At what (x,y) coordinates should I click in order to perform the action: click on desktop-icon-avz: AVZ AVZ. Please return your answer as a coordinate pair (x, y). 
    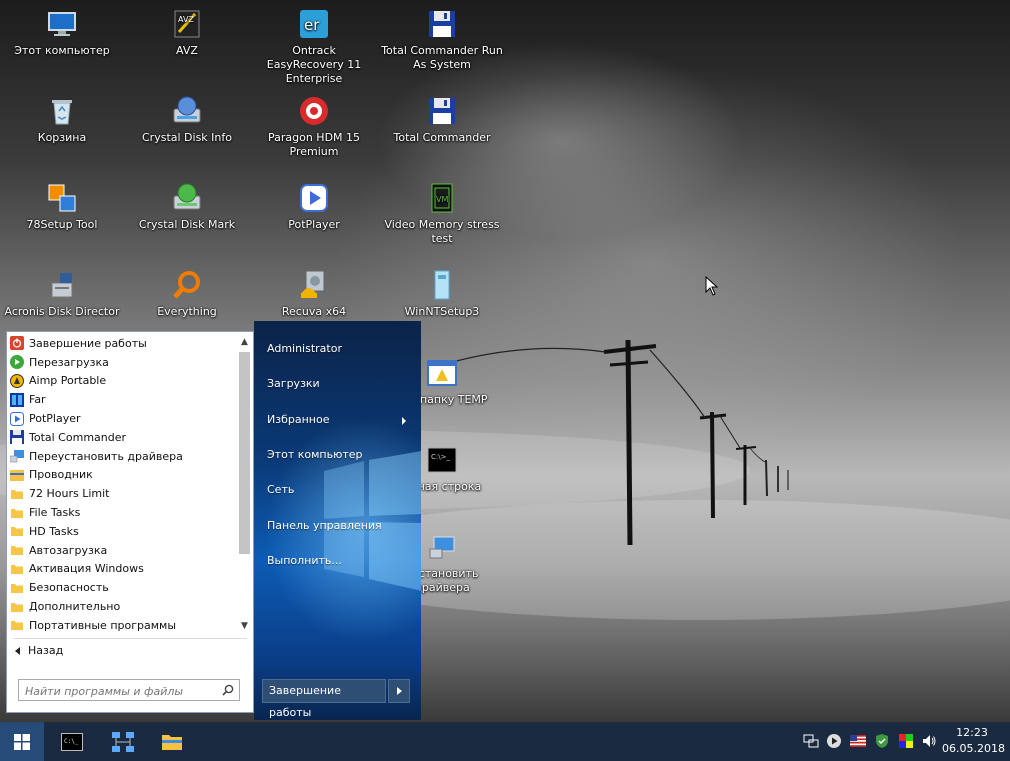
    Looking at the image, I should click on (187, 33).